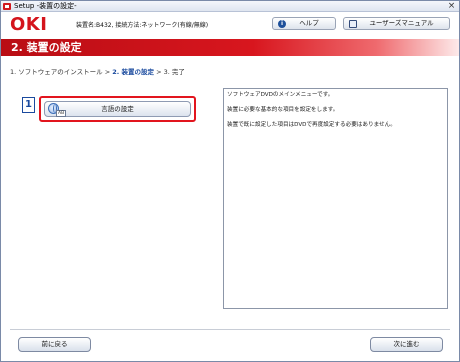 The height and width of the screenshot is (362, 460). I want to click on user-manual-label: ユーザーズマニュアル, so click(401, 23).